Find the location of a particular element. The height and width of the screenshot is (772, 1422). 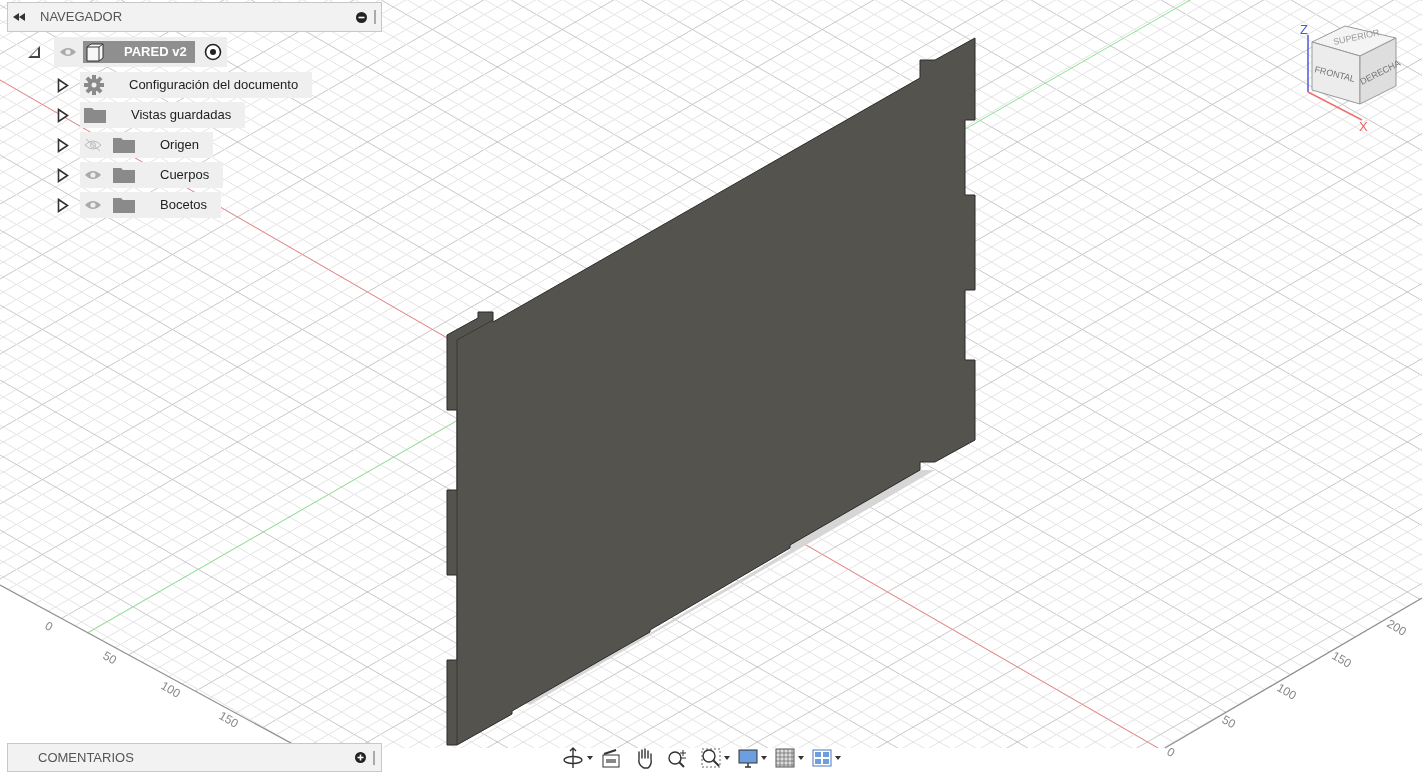

four-panes-icon is located at coordinates (822, 758).